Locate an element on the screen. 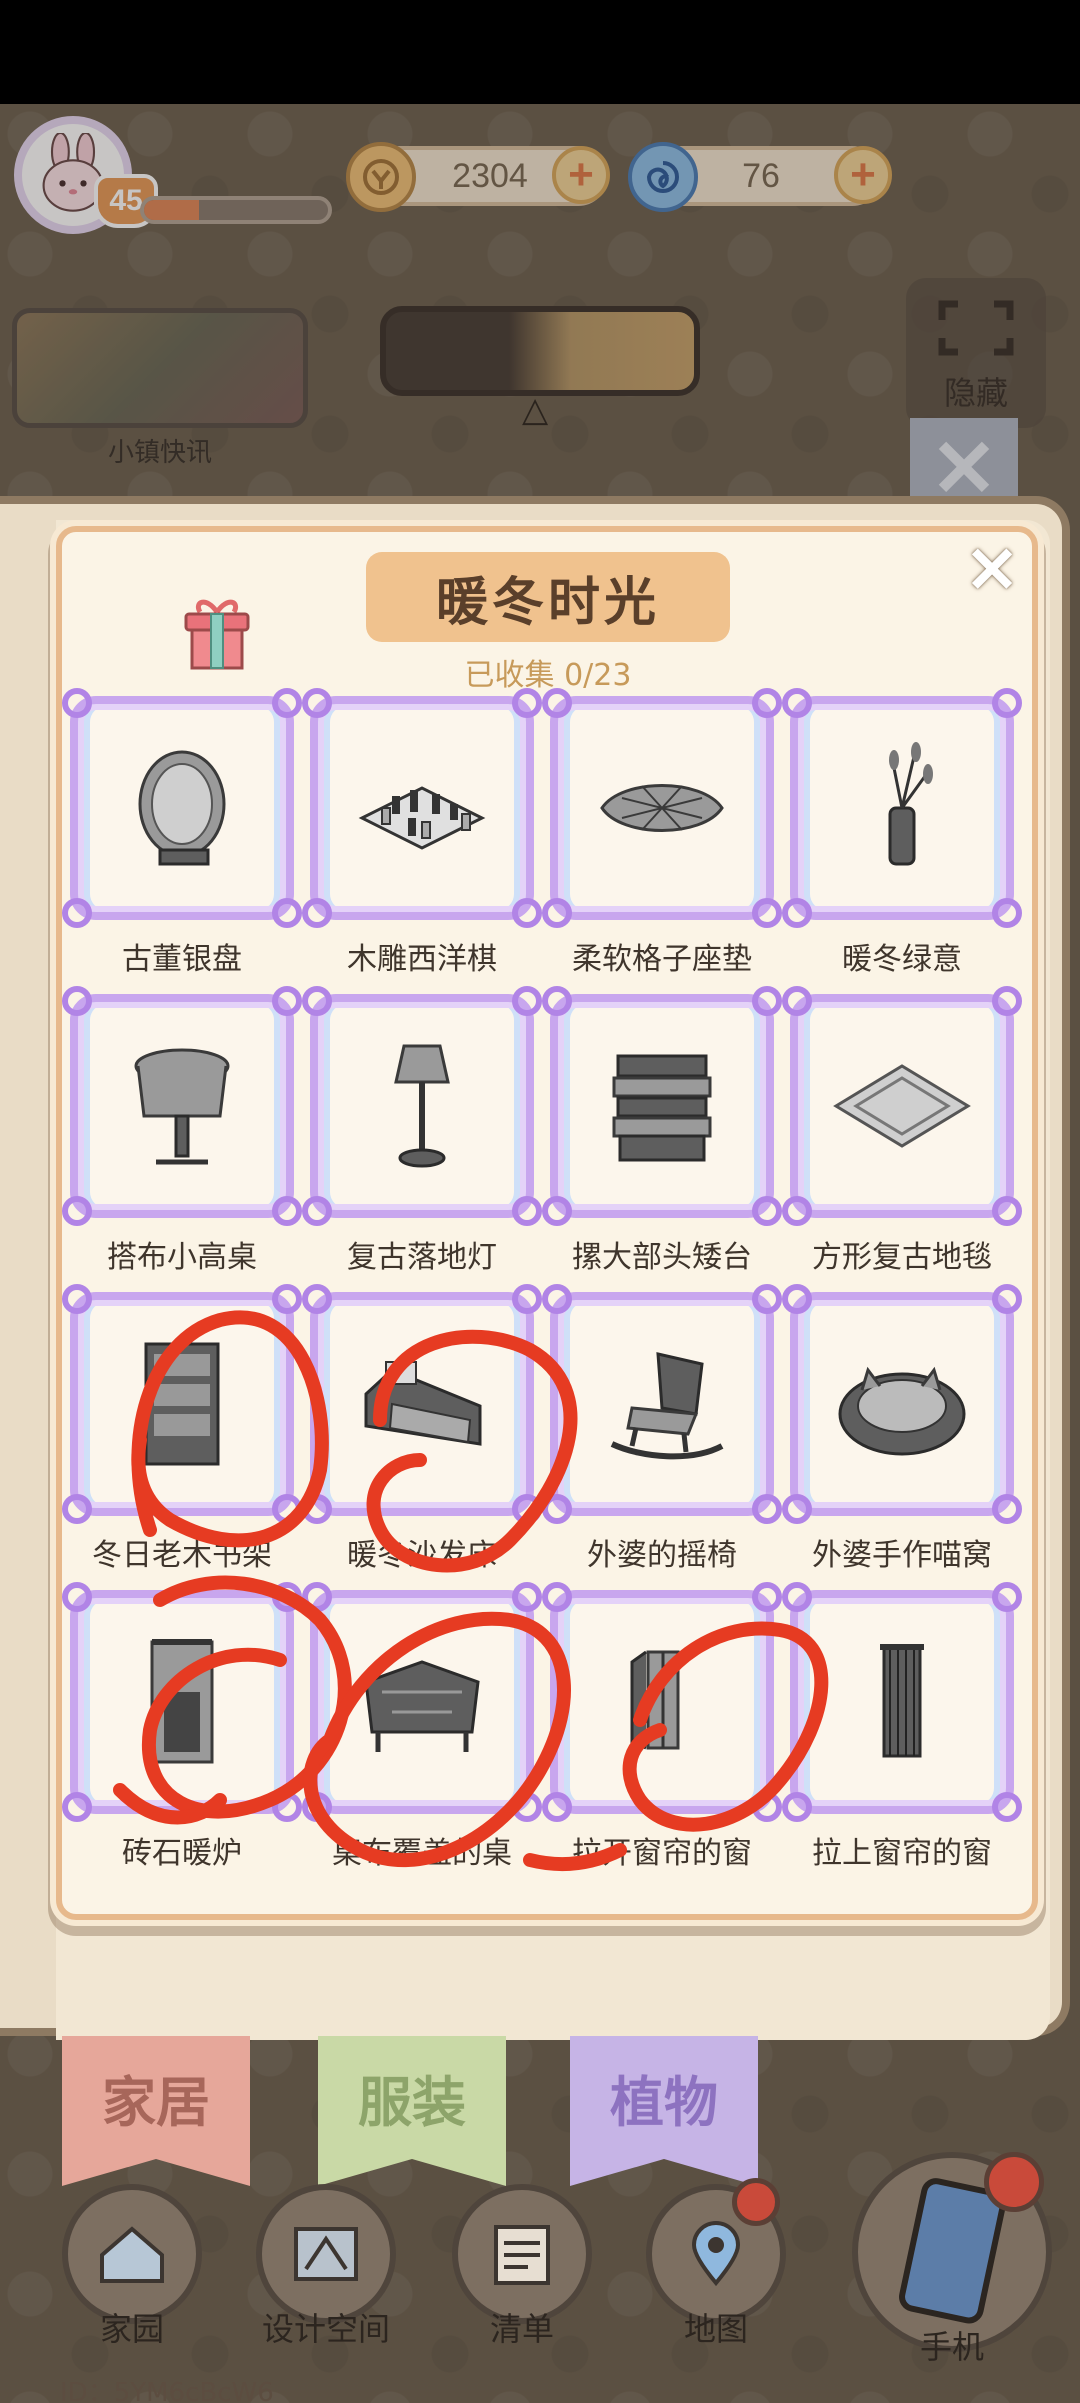 The height and width of the screenshot is (2403, 1080). book-stack-icon is located at coordinates (662, 1108).